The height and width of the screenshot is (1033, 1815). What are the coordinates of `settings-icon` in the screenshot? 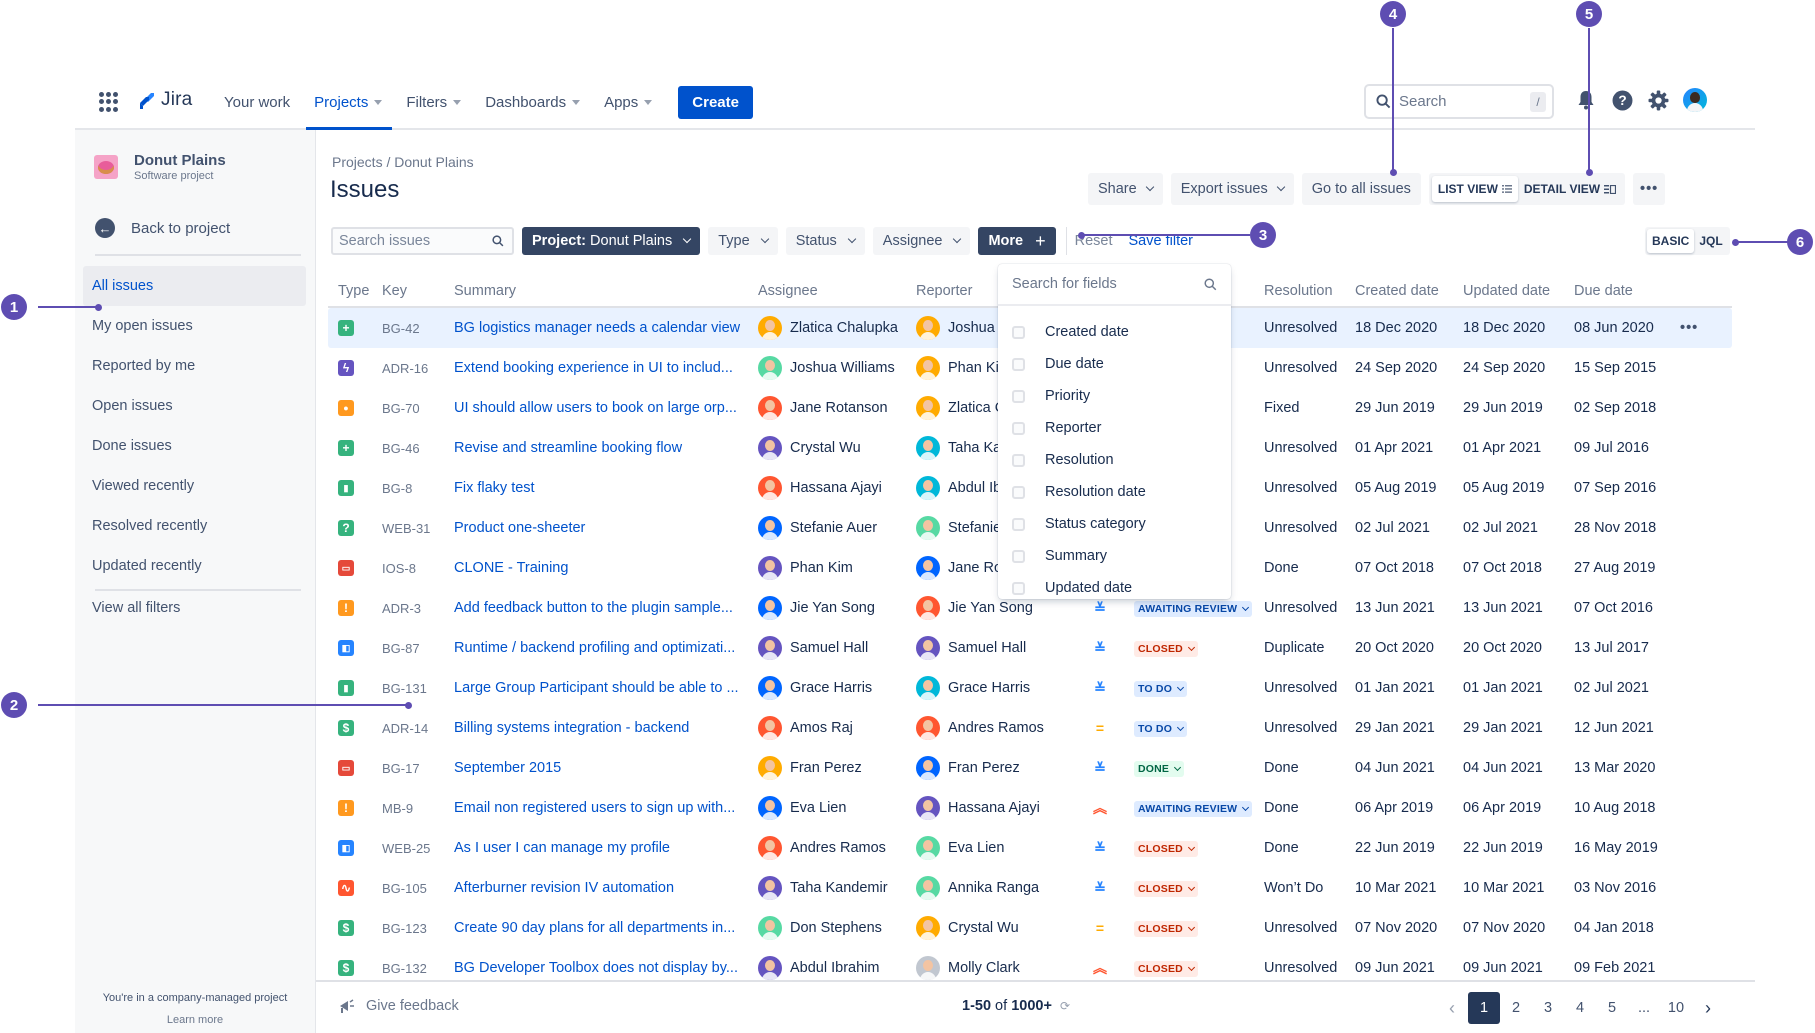 It's located at (1658, 100).